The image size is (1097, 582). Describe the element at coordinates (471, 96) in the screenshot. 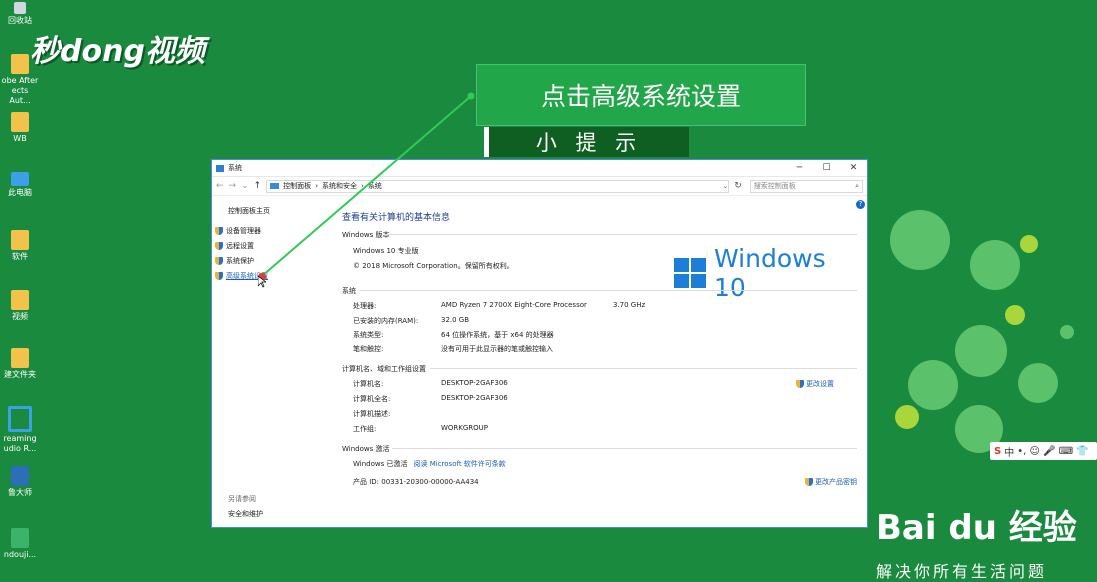

I see `pointer-dot` at that location.